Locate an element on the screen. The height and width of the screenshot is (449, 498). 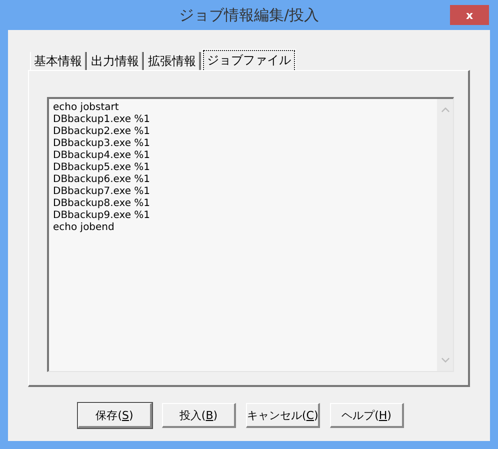
dialog-button: 投入(B) is located at coordinates (199, 415).